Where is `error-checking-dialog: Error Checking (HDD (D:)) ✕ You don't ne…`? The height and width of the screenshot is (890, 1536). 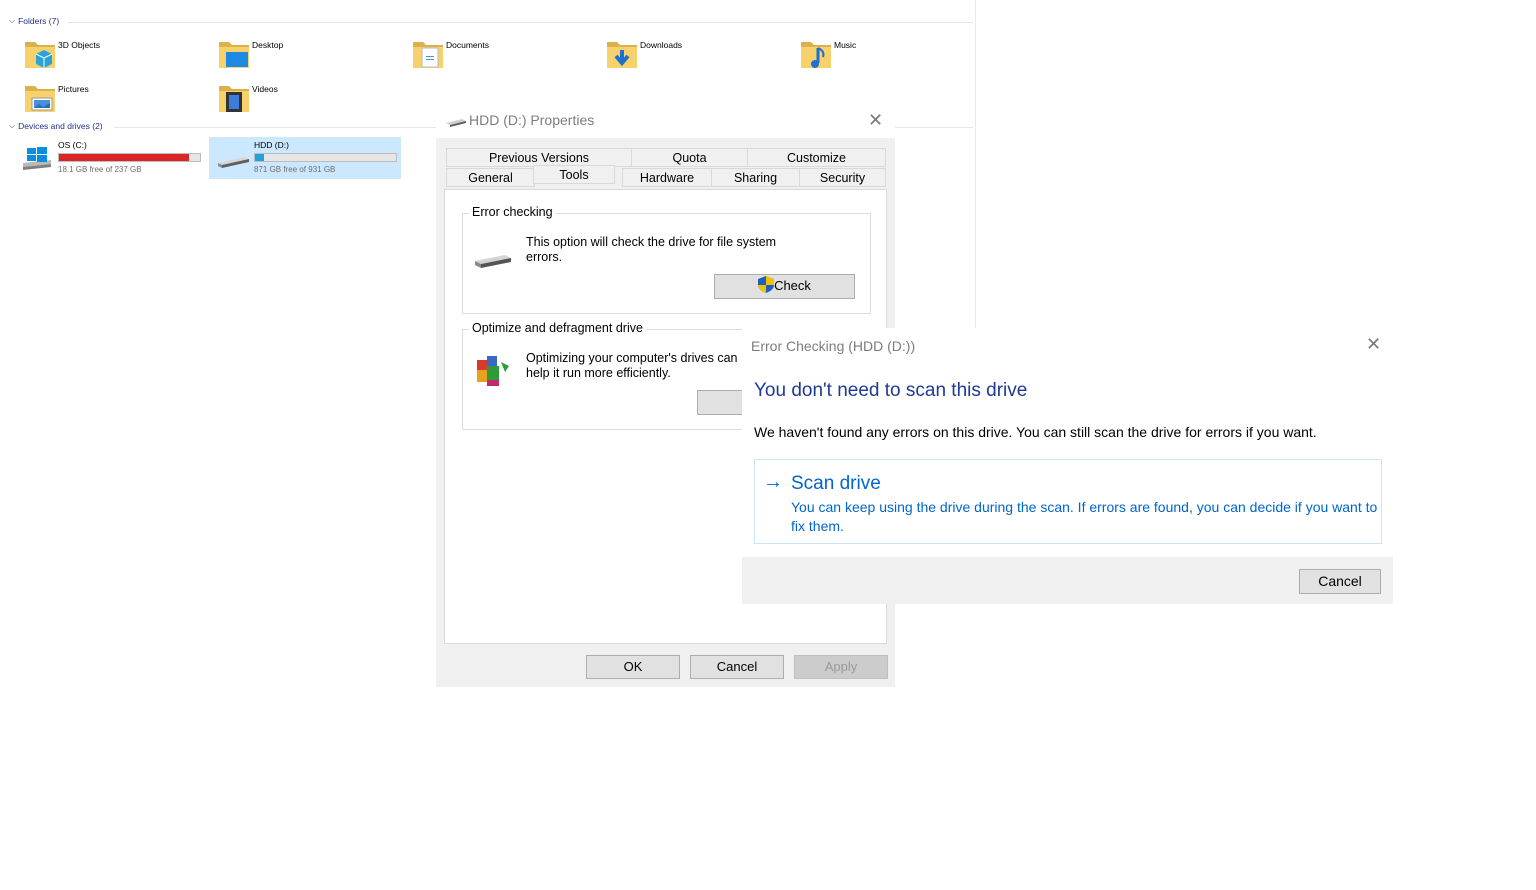
error-checking-dialog: Error Checking (HDD (D:)) ✕ You don't ne… is located at coordinates (1067, 466).